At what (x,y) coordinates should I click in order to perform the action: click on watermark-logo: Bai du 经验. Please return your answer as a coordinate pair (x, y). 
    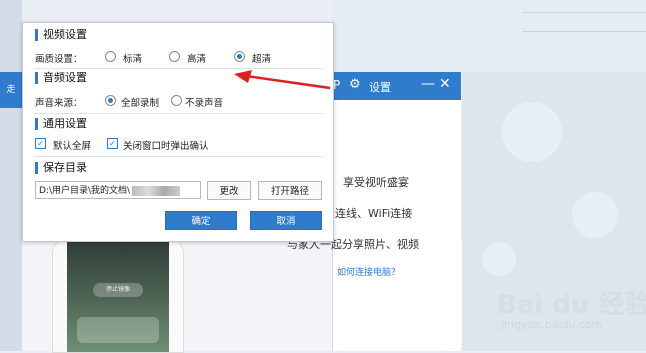
    Looking at the image, I should click on (571, 305).